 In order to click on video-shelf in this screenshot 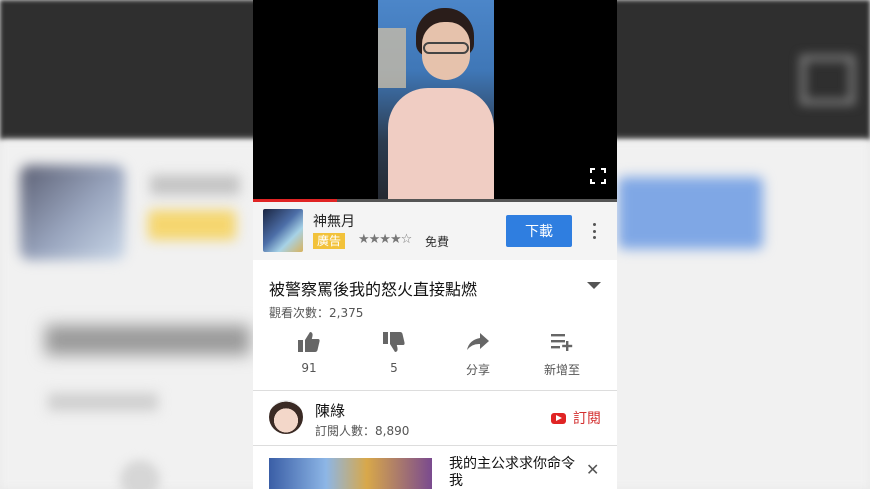, I will do `click(392, 58)`.